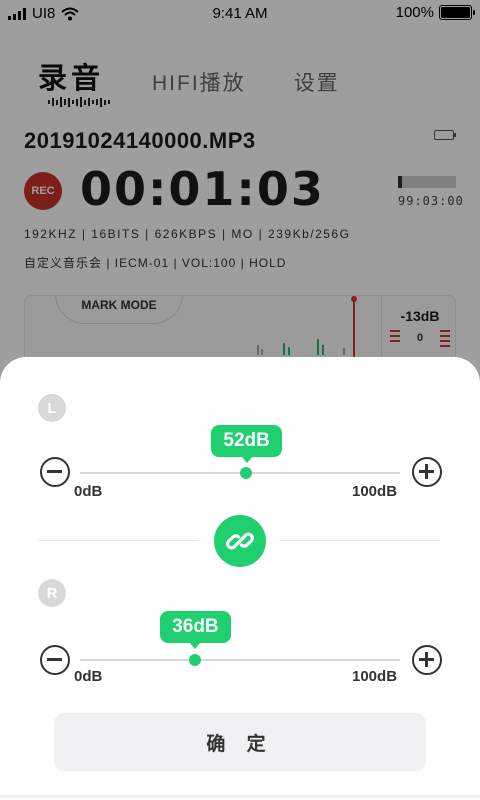 Image resolution: width=480 pixels, height=800 pixels. Describe the element at coordinates (246, 473) in the screenshot. I see `left-slider-thumb` at that location.